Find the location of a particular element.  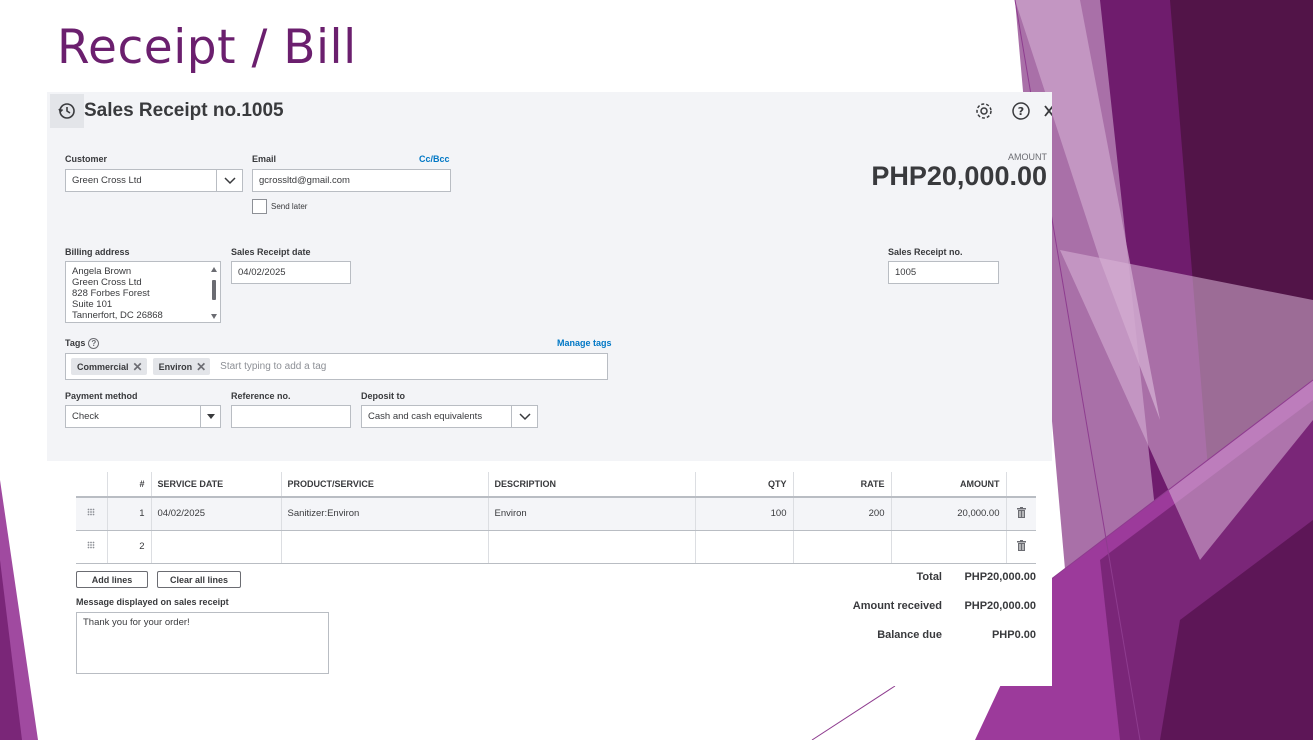

message-value: Thank you for your order! is located at coordinates (136, 622).